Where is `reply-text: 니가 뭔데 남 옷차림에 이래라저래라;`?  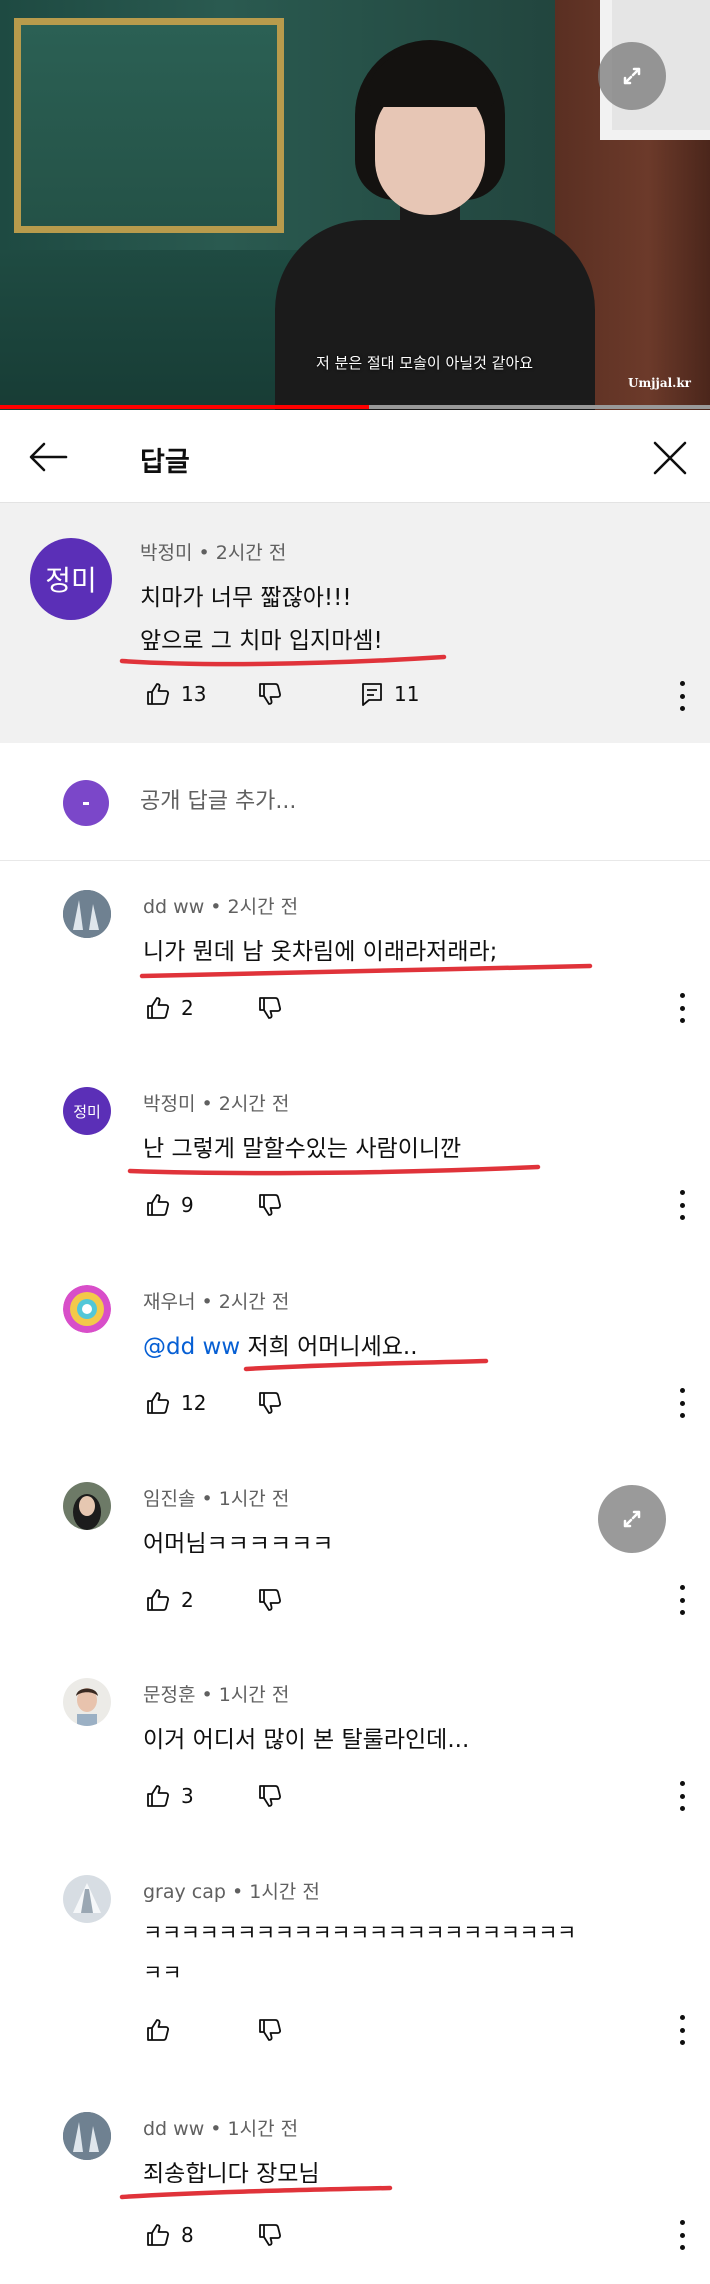
reply-text: 니가 뭔데 남 옷차림에 이래라저래라; is located at coordinates (320, 952).